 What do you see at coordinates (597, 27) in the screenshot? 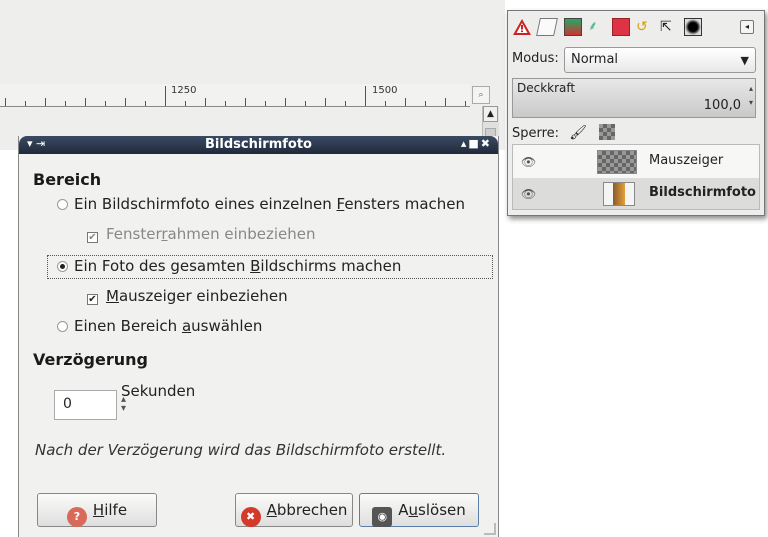
I see `paths-tab-icon: ⸙` at bounding box center [597, 27].